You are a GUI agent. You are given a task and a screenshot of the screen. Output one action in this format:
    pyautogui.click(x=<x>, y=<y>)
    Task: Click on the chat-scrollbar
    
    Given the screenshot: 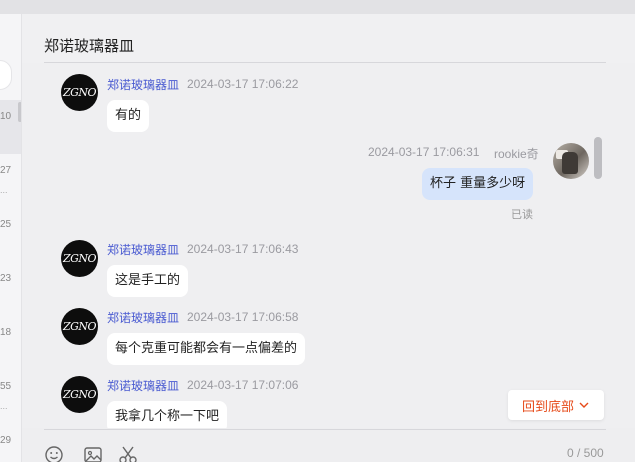 What is the action you would take?
    pyautogui.click(x=598, y=158)
    